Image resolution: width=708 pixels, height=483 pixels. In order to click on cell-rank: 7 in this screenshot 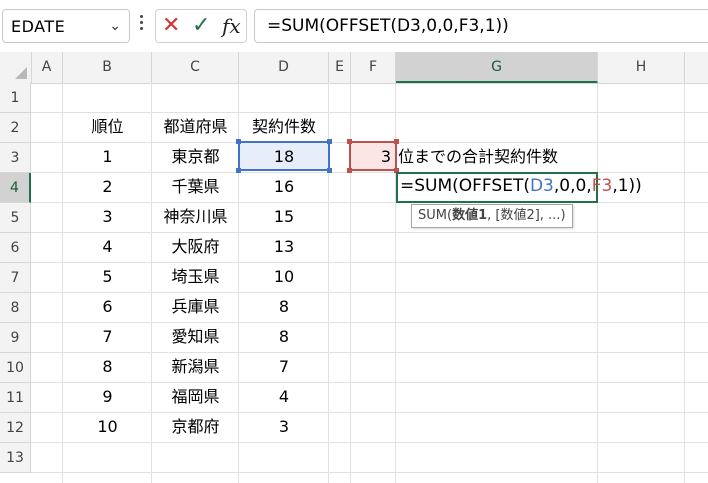, I will do `click(107, 337)`.